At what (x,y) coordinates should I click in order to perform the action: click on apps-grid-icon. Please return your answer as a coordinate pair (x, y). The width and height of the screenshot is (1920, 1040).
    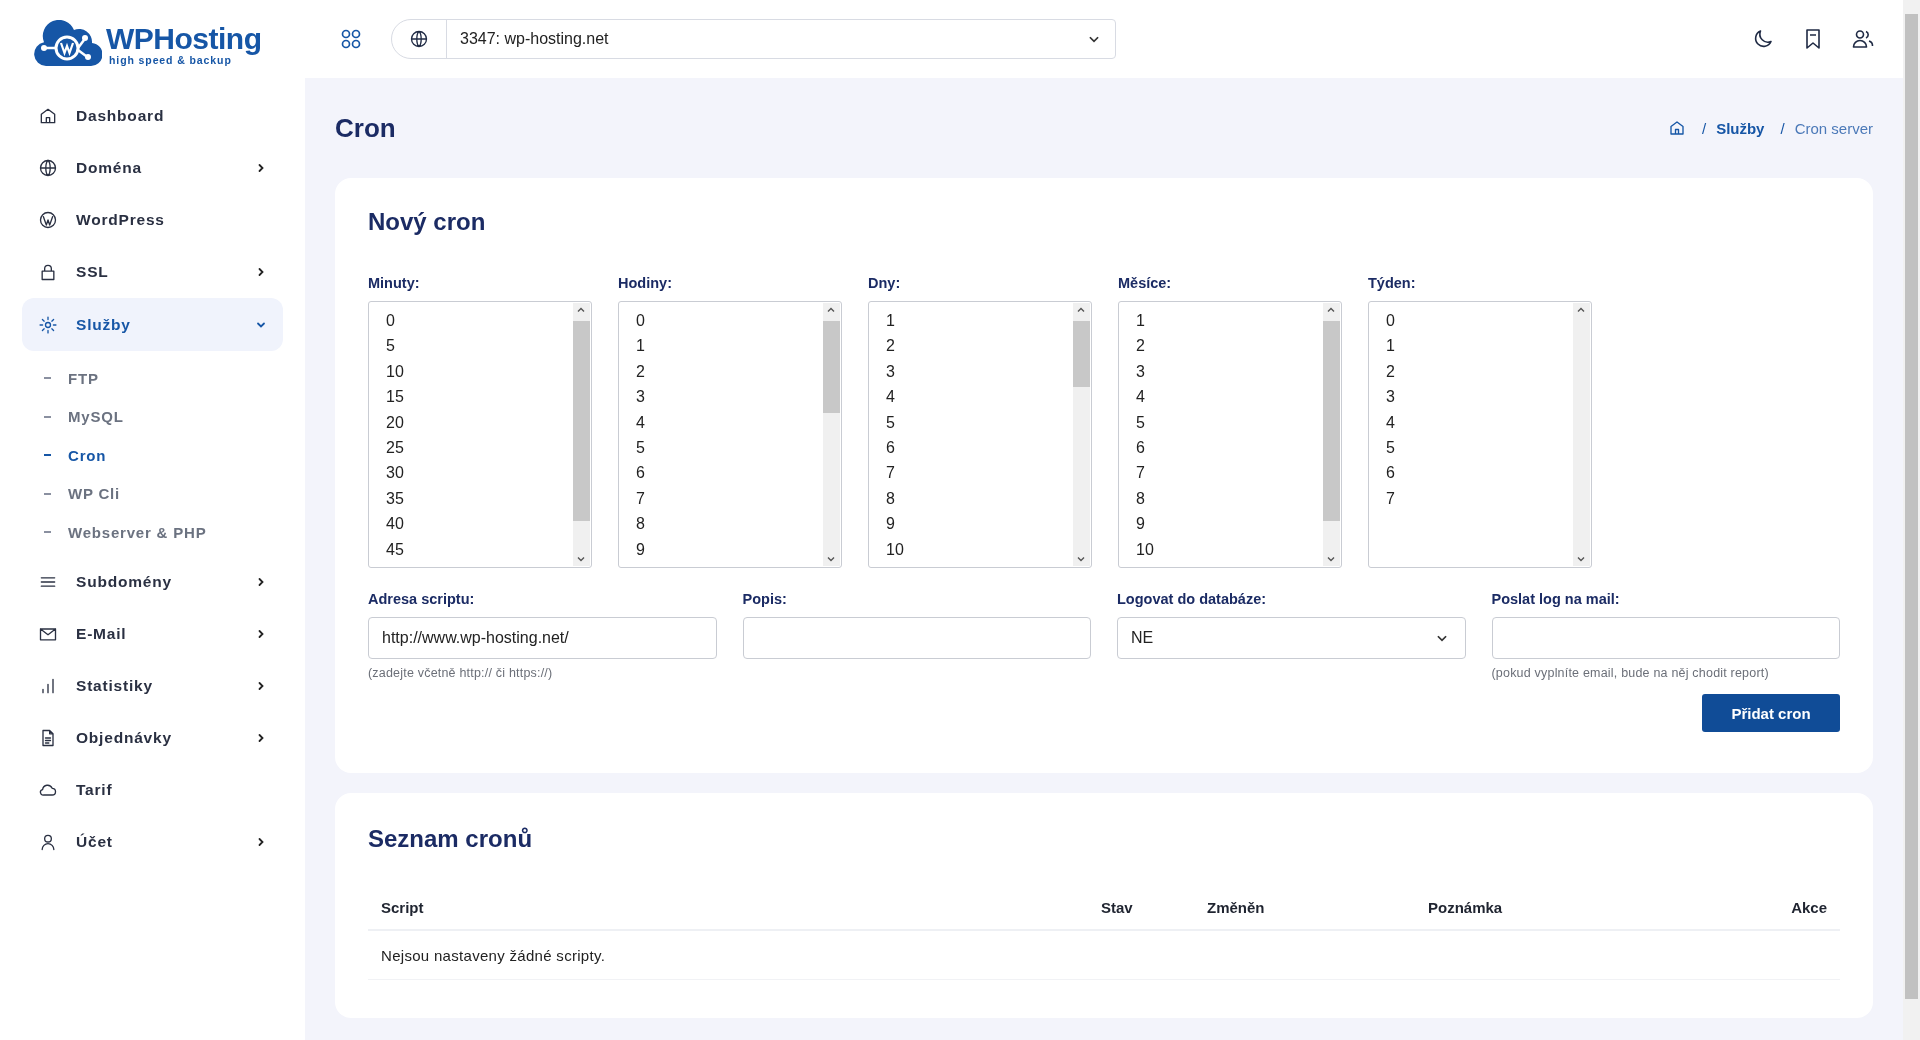
    Looking at the image, I should click on (351, 39).